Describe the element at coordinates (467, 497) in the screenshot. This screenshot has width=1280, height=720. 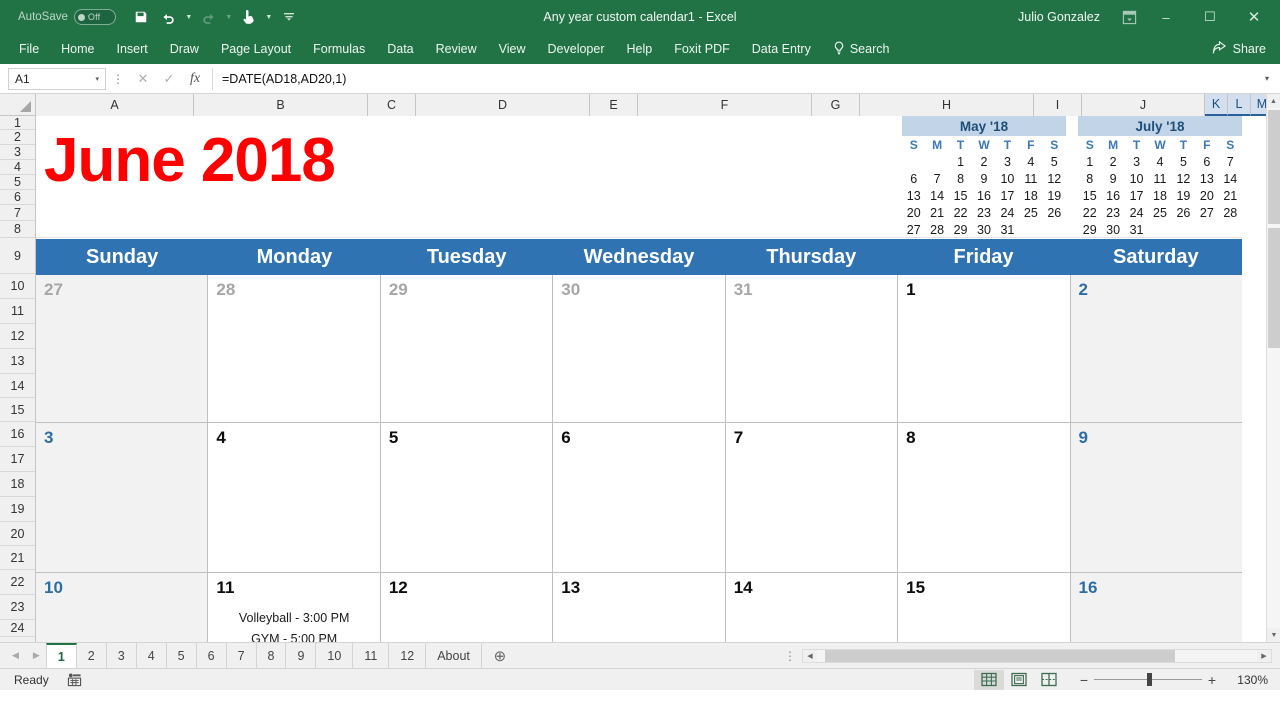
I see `calendar-day-cell: 5` at that location.